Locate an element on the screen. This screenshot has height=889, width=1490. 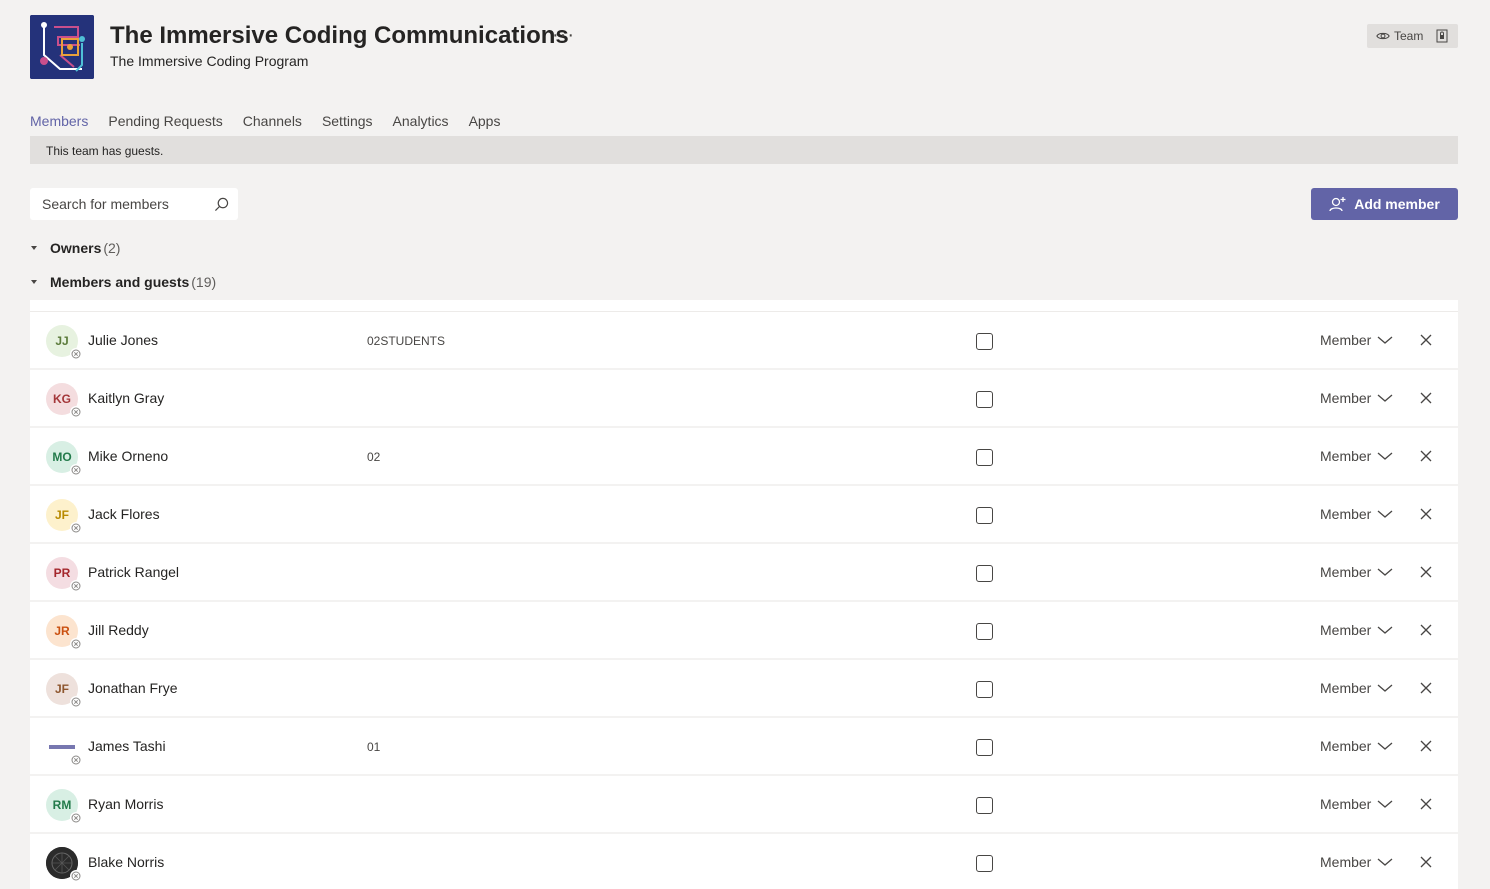
tab-settings: Settings is located at coordinates (347, 123).